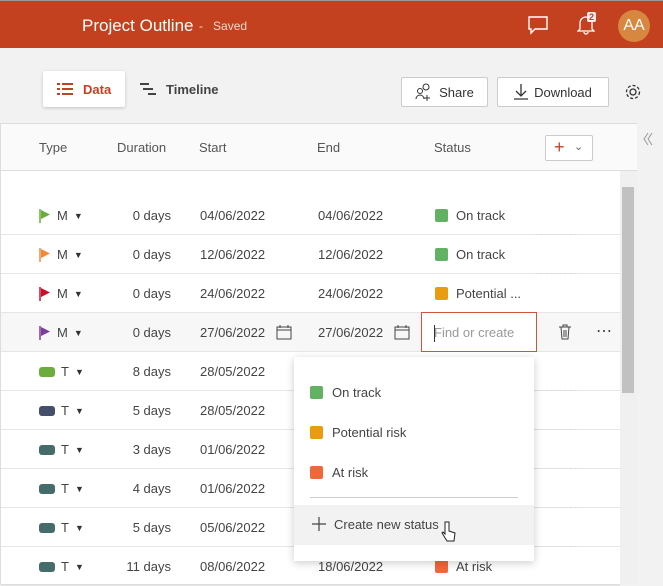 The height and width of the screenshot is (586, 663). I want to click on plus-icon: +, so click(559, 147).